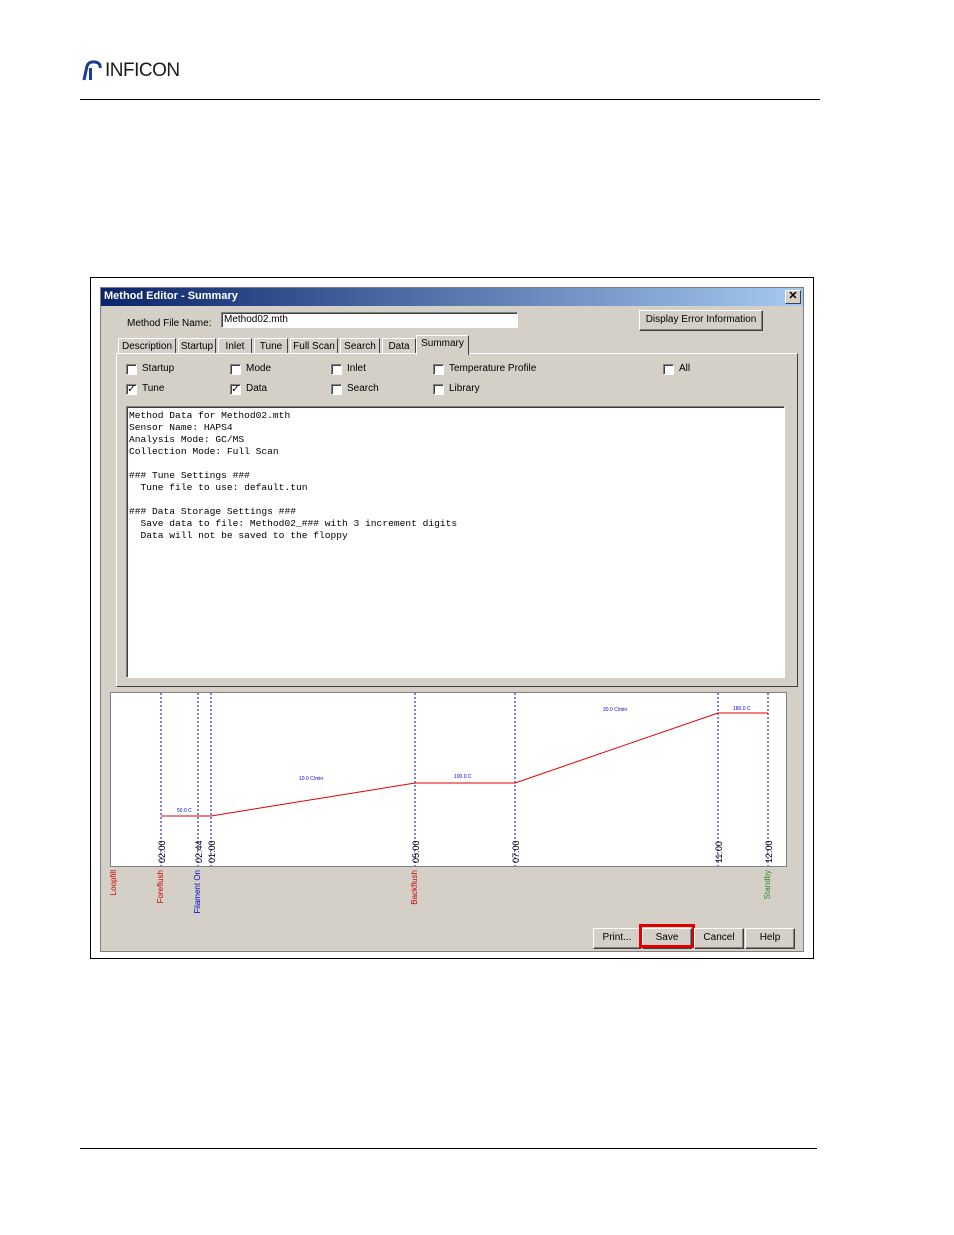 This screenshot has height=1235, width=954. What do you see at coordinates (668, 369) in the screenshot?
I see `all-checkbox` at bounding box center [668, 369].